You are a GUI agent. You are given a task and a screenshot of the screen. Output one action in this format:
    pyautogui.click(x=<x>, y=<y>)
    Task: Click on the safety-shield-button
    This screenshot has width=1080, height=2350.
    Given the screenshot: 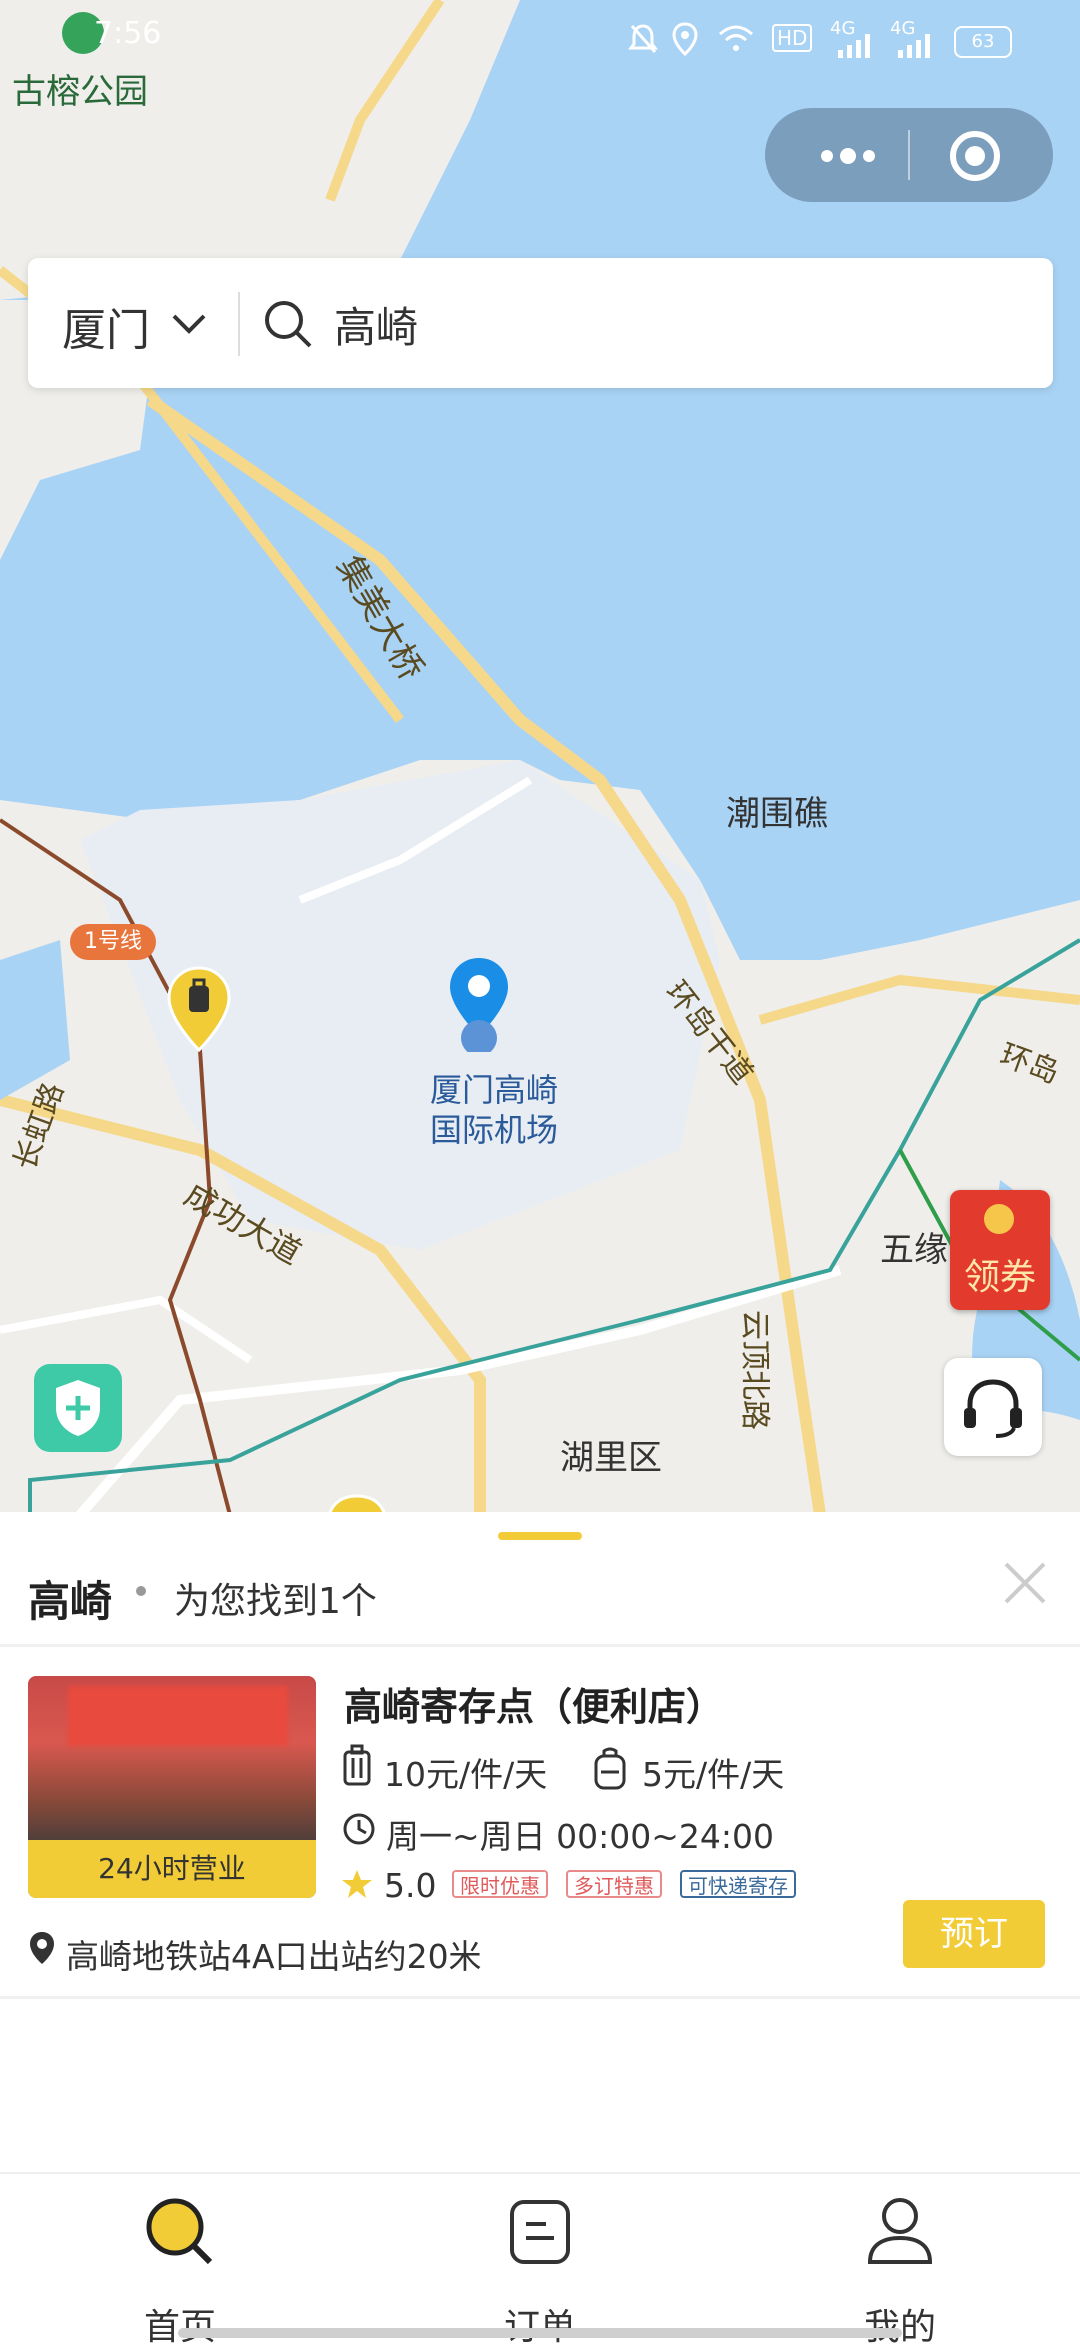 What is the action you would take?
    pyautogui.click(x=78, y=1408)
    